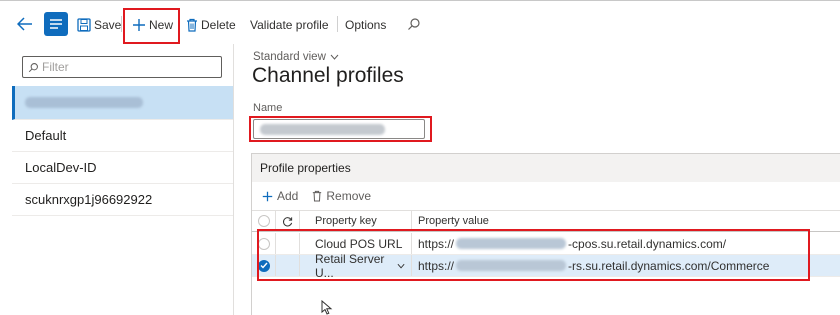  I want to click on grid-toolbar: Add Remove, so click(316, 196).